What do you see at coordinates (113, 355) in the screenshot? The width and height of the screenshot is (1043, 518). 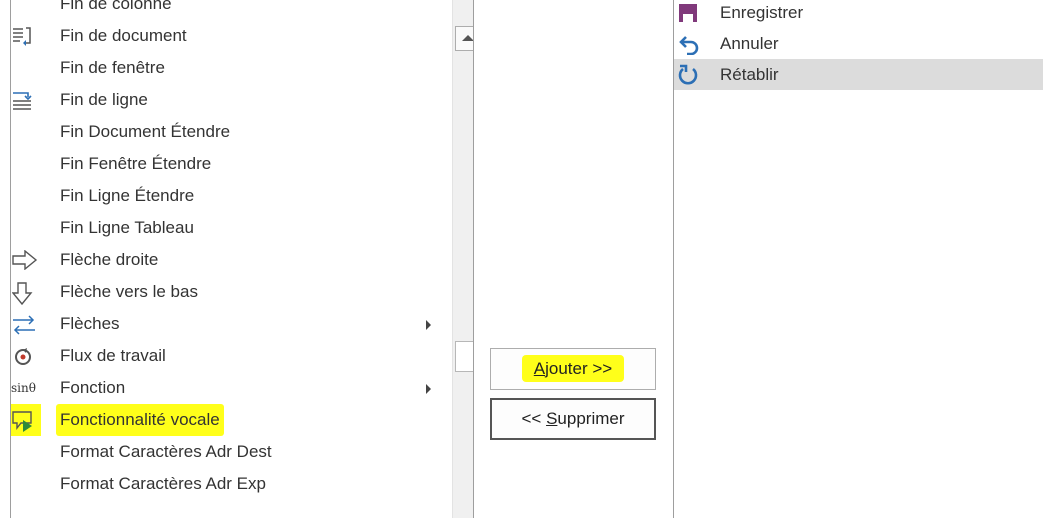 I see `command-label: Flux de travail` at bounding box center [113, 355].